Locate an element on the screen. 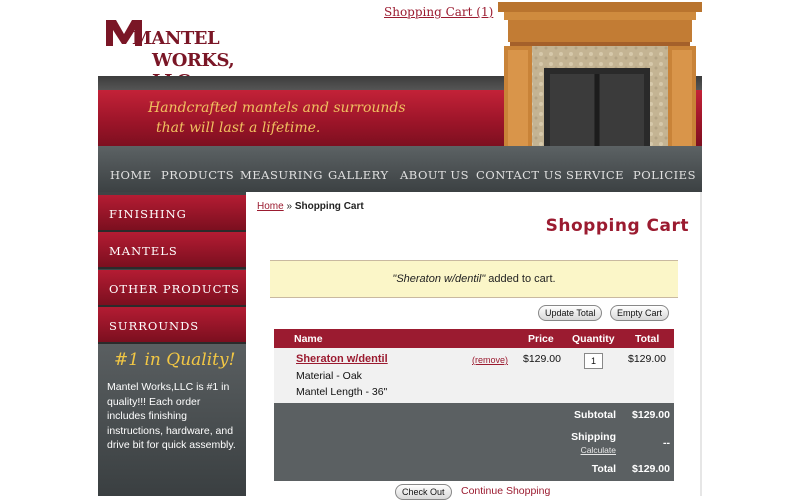  sidebar-item-finishing: FINISHING is located at coordinates (172, 213).